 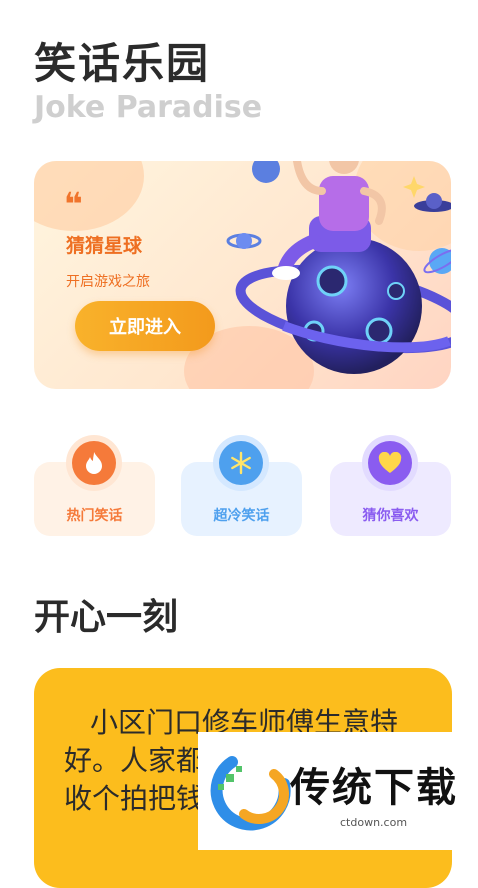 What do you see at coordinates (241, 463) in the screenshot?
I see `snowflake-icon` at bounding box center [241, 463].